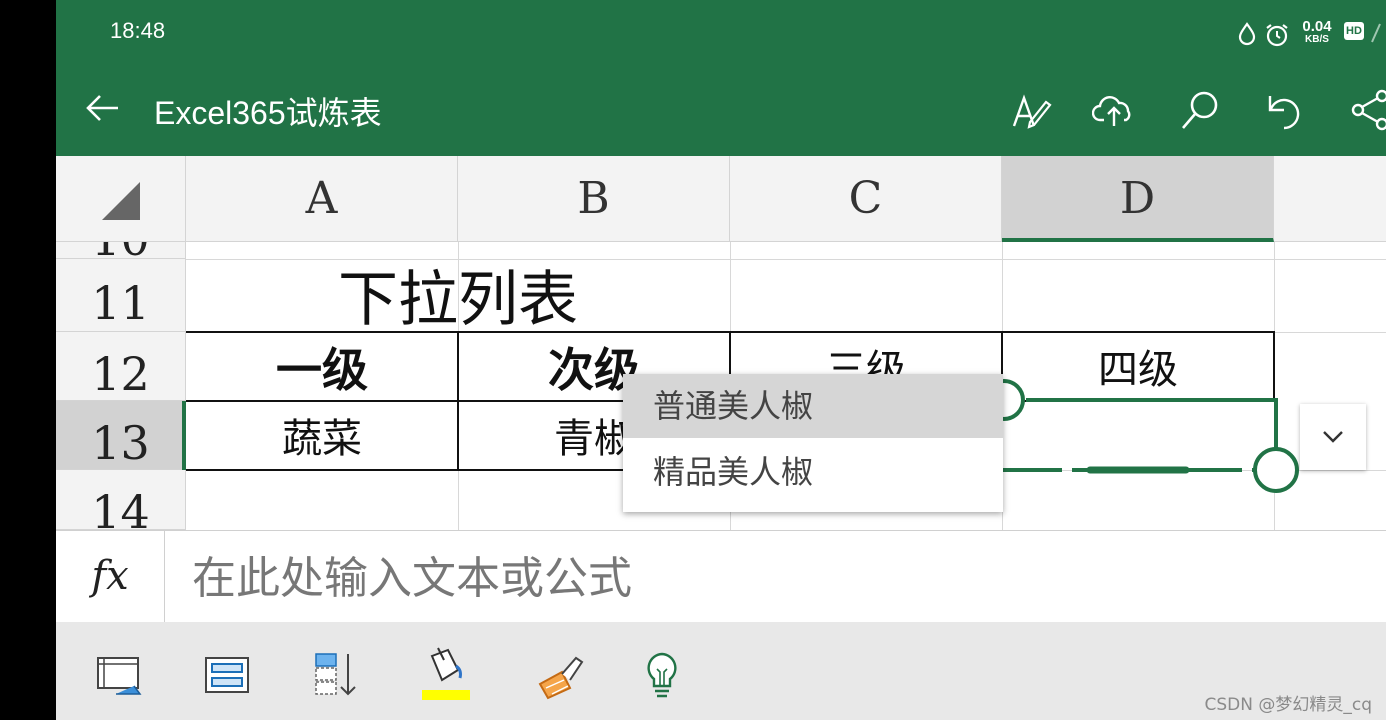 The height and width of the screenshot is (720, 1386). I want to click on column-header-a: A, so click(322, 199).